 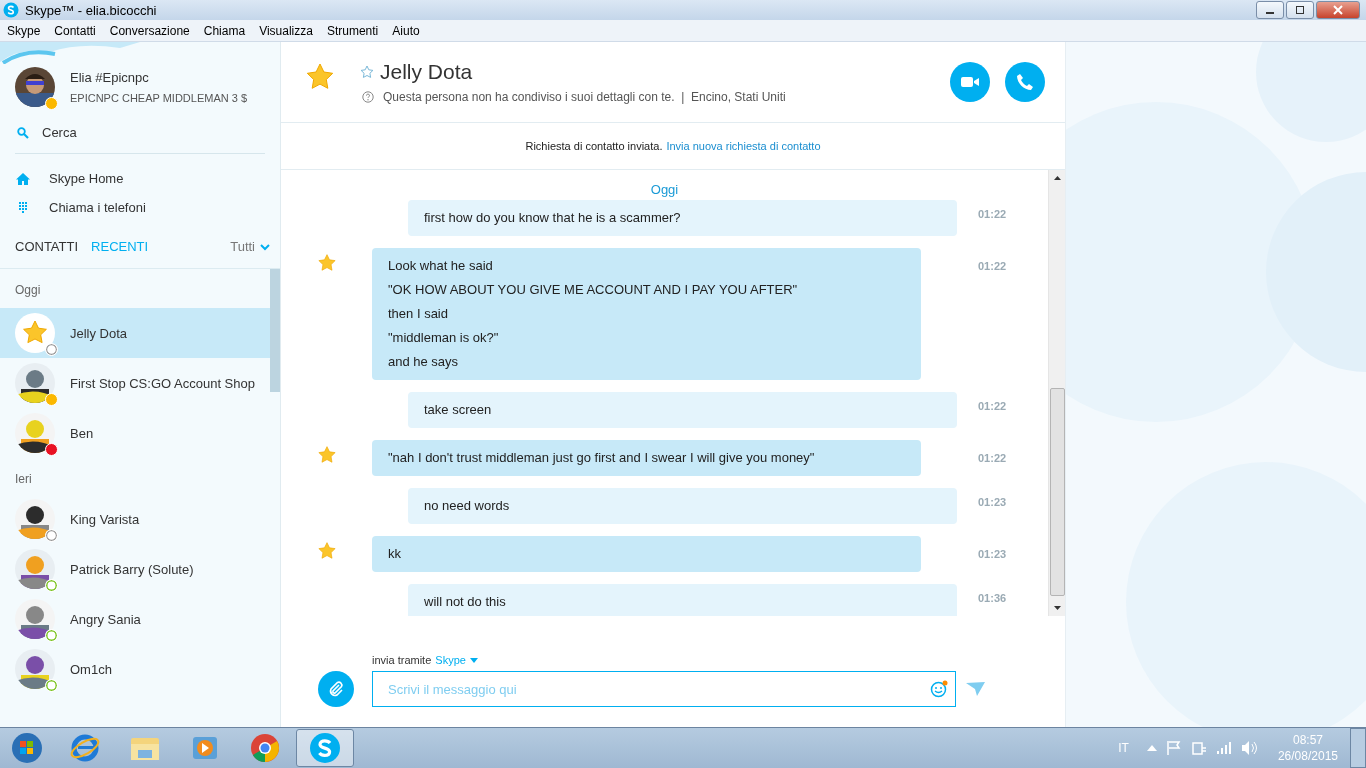 I want to click on menu-item: Contatti, so click(x=75, y=30).